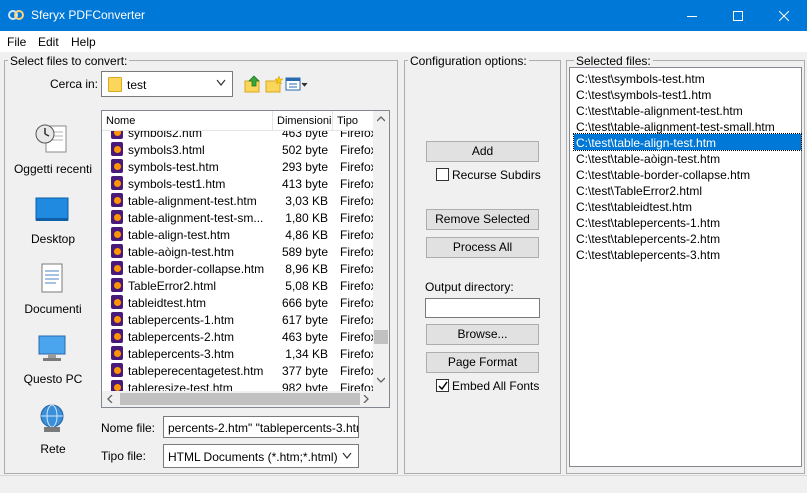  I want to click on list-item: table-border-collapse.htm 8,96 KB Firefox, so click(239, 268).